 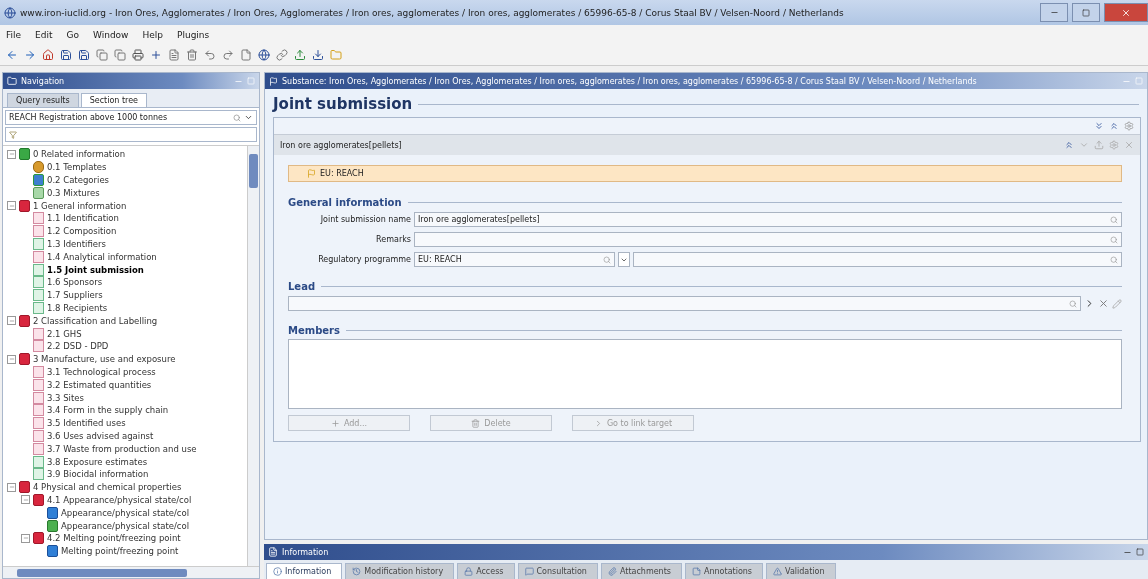 What do you see at coordinates (801, 571) in the screenshot?
I see `tab: Validation` at bounding box center [801, 571].